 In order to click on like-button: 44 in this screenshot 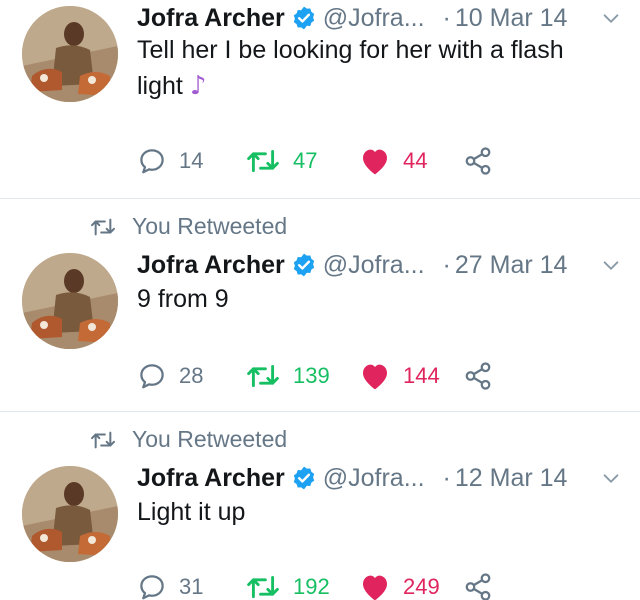, I will do `click(393, 161)`.